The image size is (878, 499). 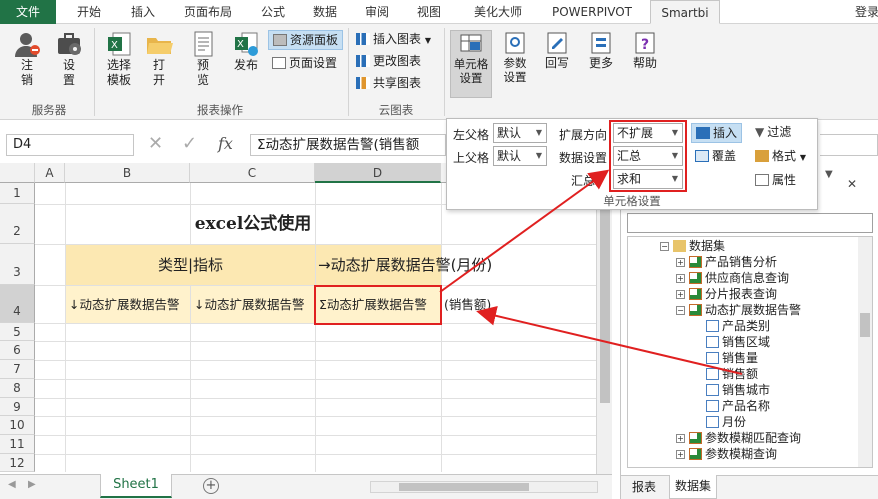 I want to click on arrow-to-cell, so click(x=609, y=340).